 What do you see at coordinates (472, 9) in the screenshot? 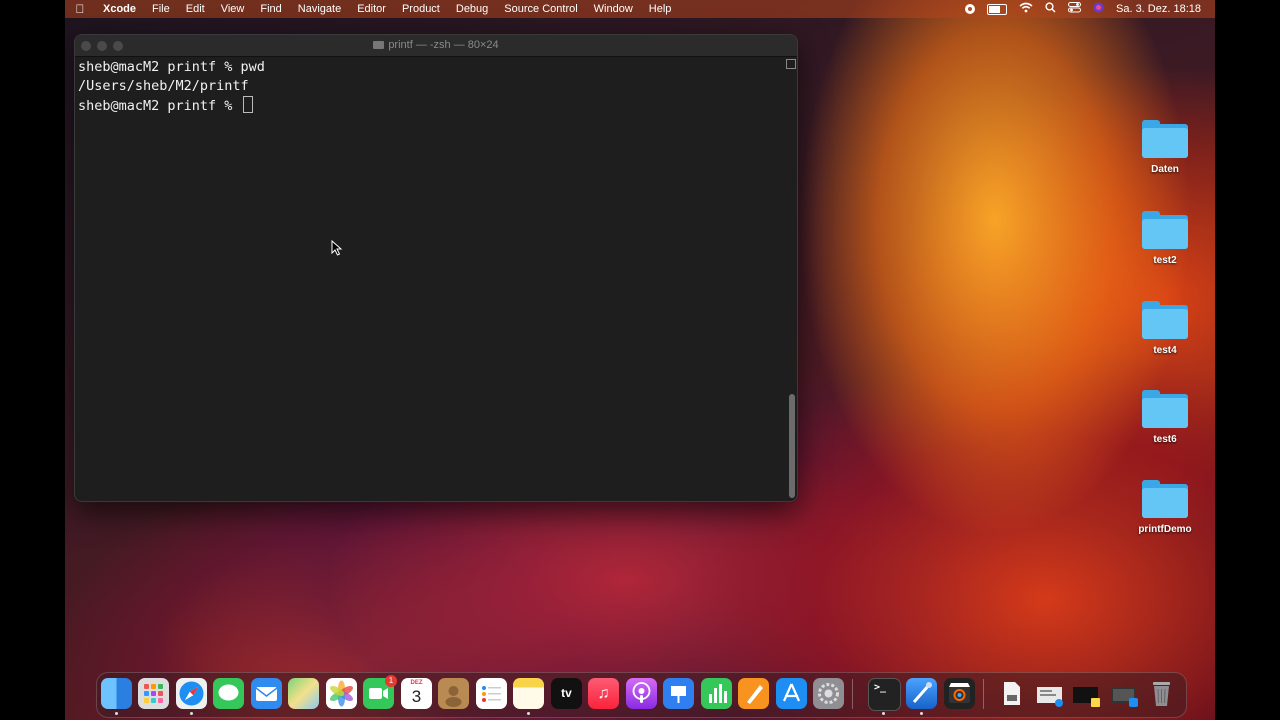
I see `menu-debug: Debug` at bounding box center [472, 9].